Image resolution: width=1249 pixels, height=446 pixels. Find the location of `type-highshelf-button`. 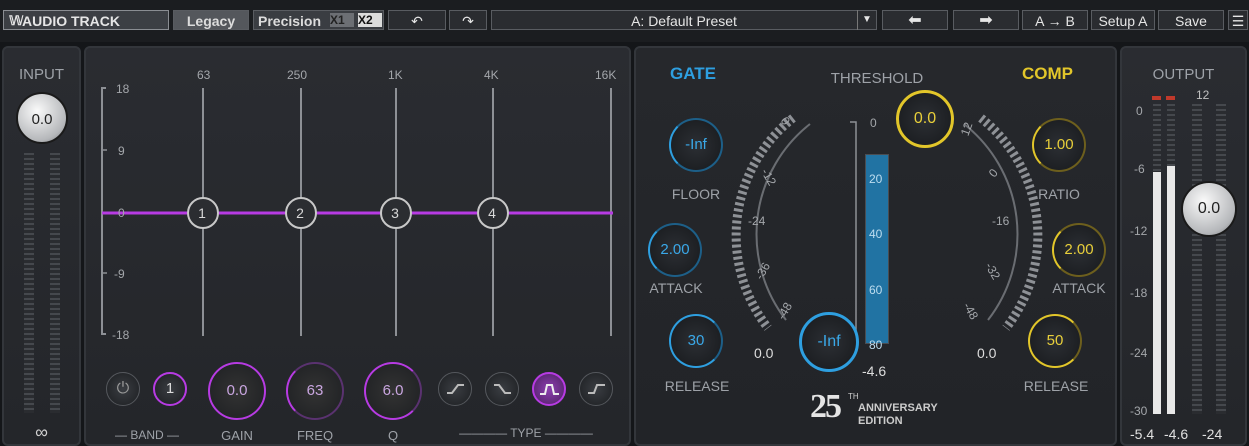

type-highshelf-button is located at coordinates (502, 389).